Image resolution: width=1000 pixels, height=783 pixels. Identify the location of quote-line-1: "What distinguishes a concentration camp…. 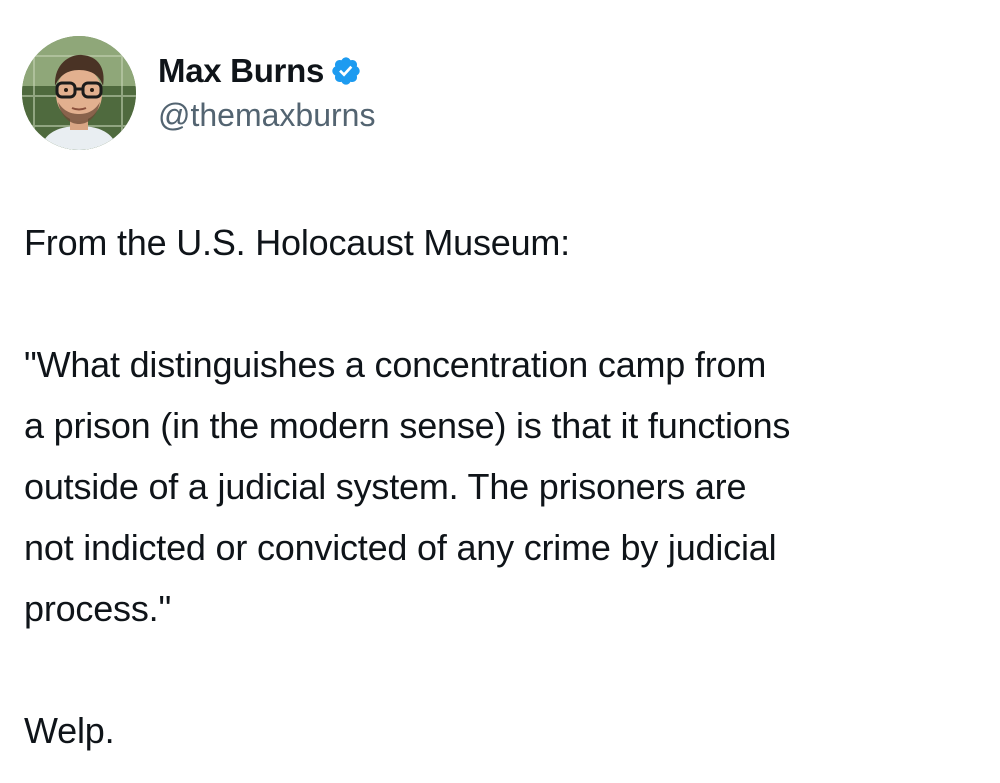
(395, 364).